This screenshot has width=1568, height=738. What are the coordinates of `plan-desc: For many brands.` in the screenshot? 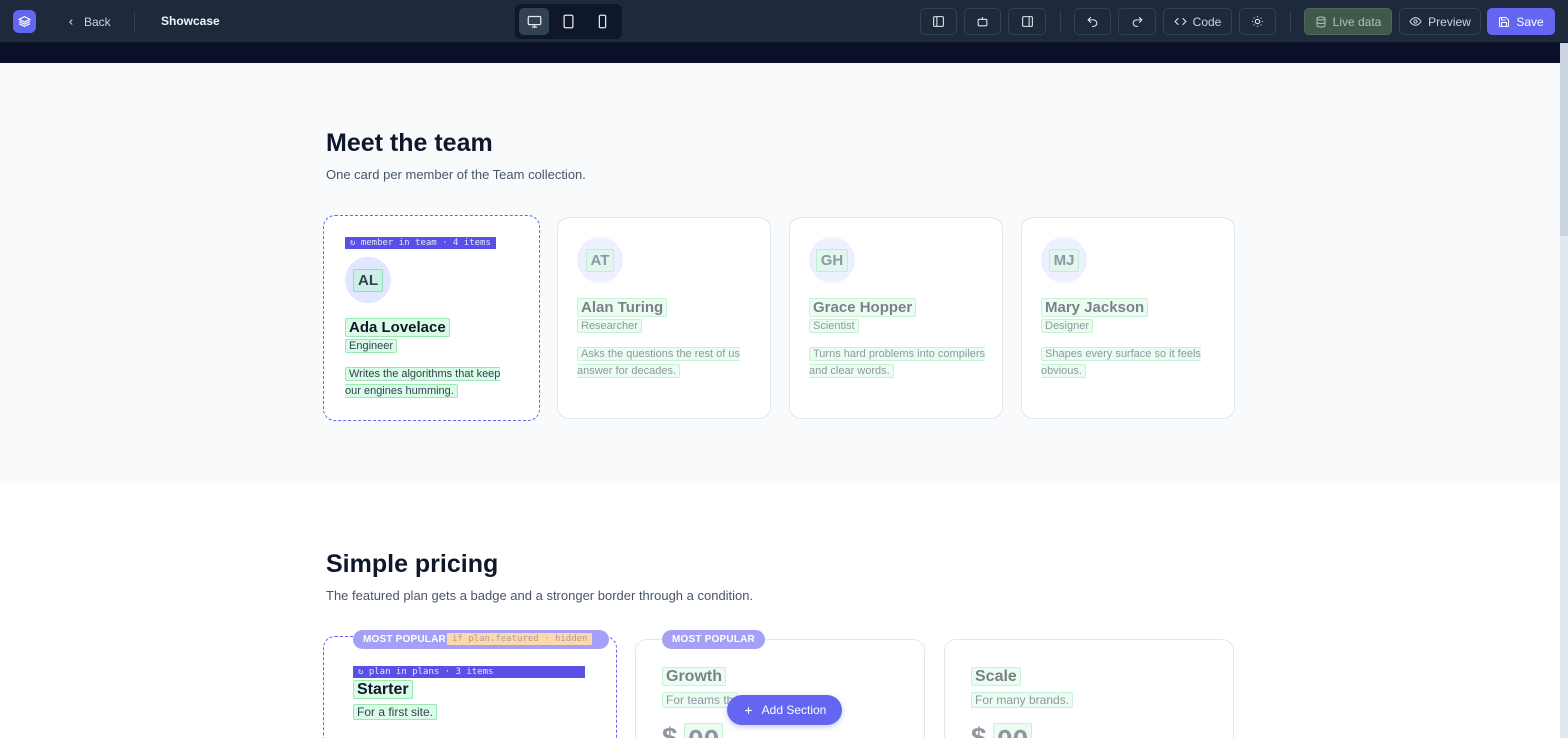 It's located at (1022, 700).